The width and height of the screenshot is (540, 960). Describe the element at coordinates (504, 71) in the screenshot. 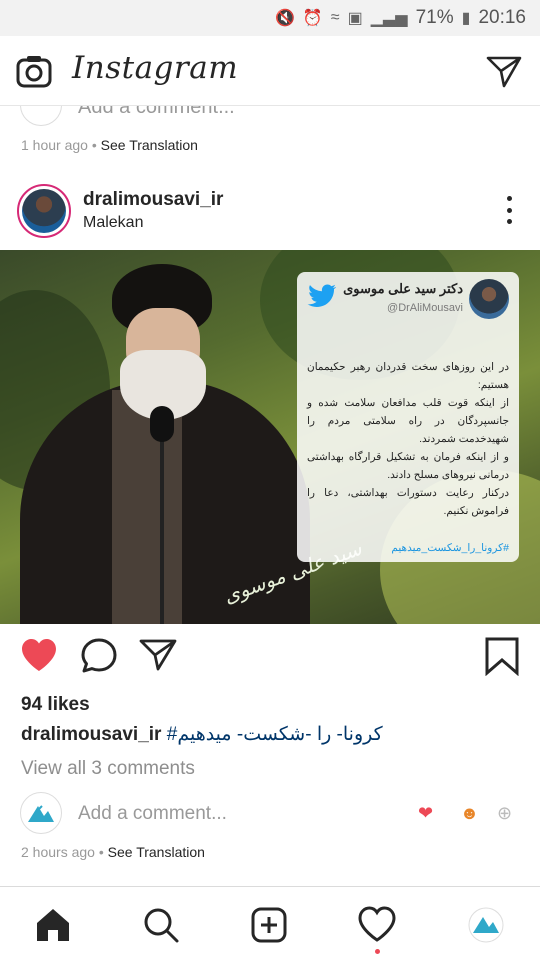

I see `direct-send-icon` at that location.